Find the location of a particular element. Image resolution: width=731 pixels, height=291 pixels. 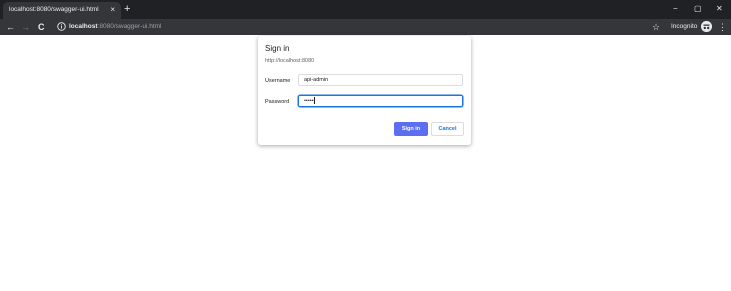

dialog-title: Sign in is located at coordinates (277, 48).